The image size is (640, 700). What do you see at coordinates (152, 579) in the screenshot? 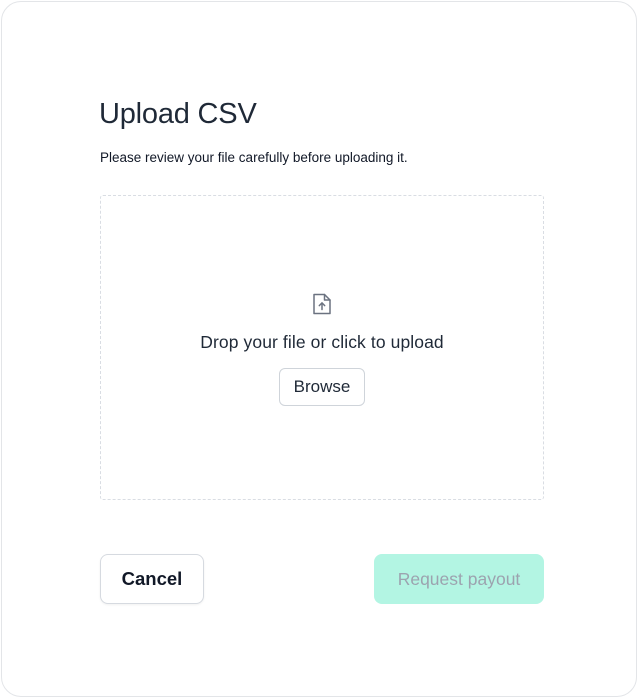
I see `cancel-button: Cancel` at bounding box center [152, 579].